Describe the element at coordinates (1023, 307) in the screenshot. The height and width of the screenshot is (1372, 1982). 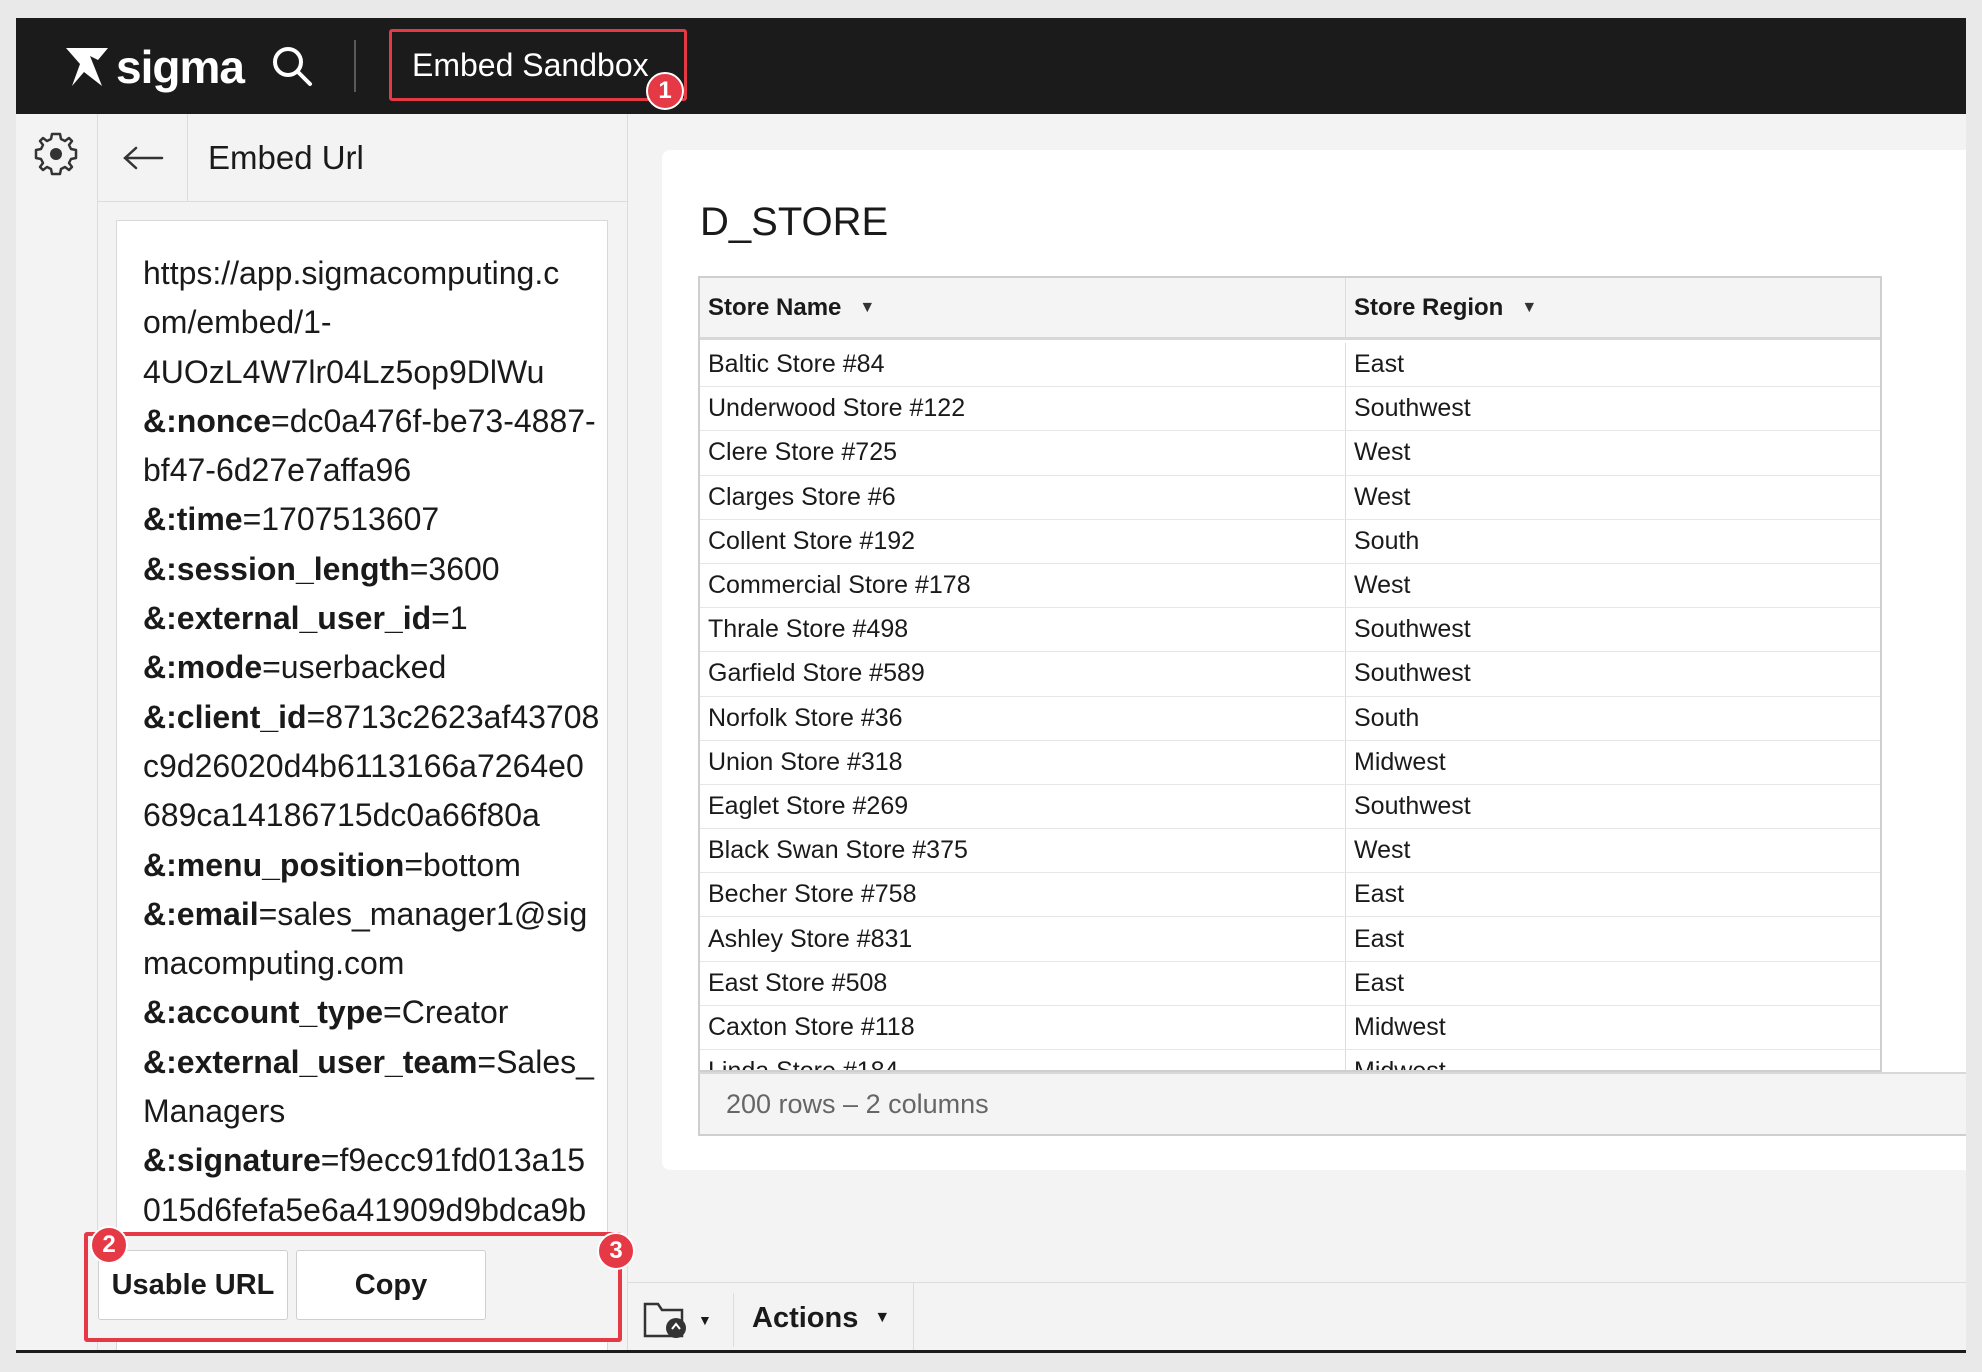
I see `column-header-store-name: Store Name ▼` at that location.